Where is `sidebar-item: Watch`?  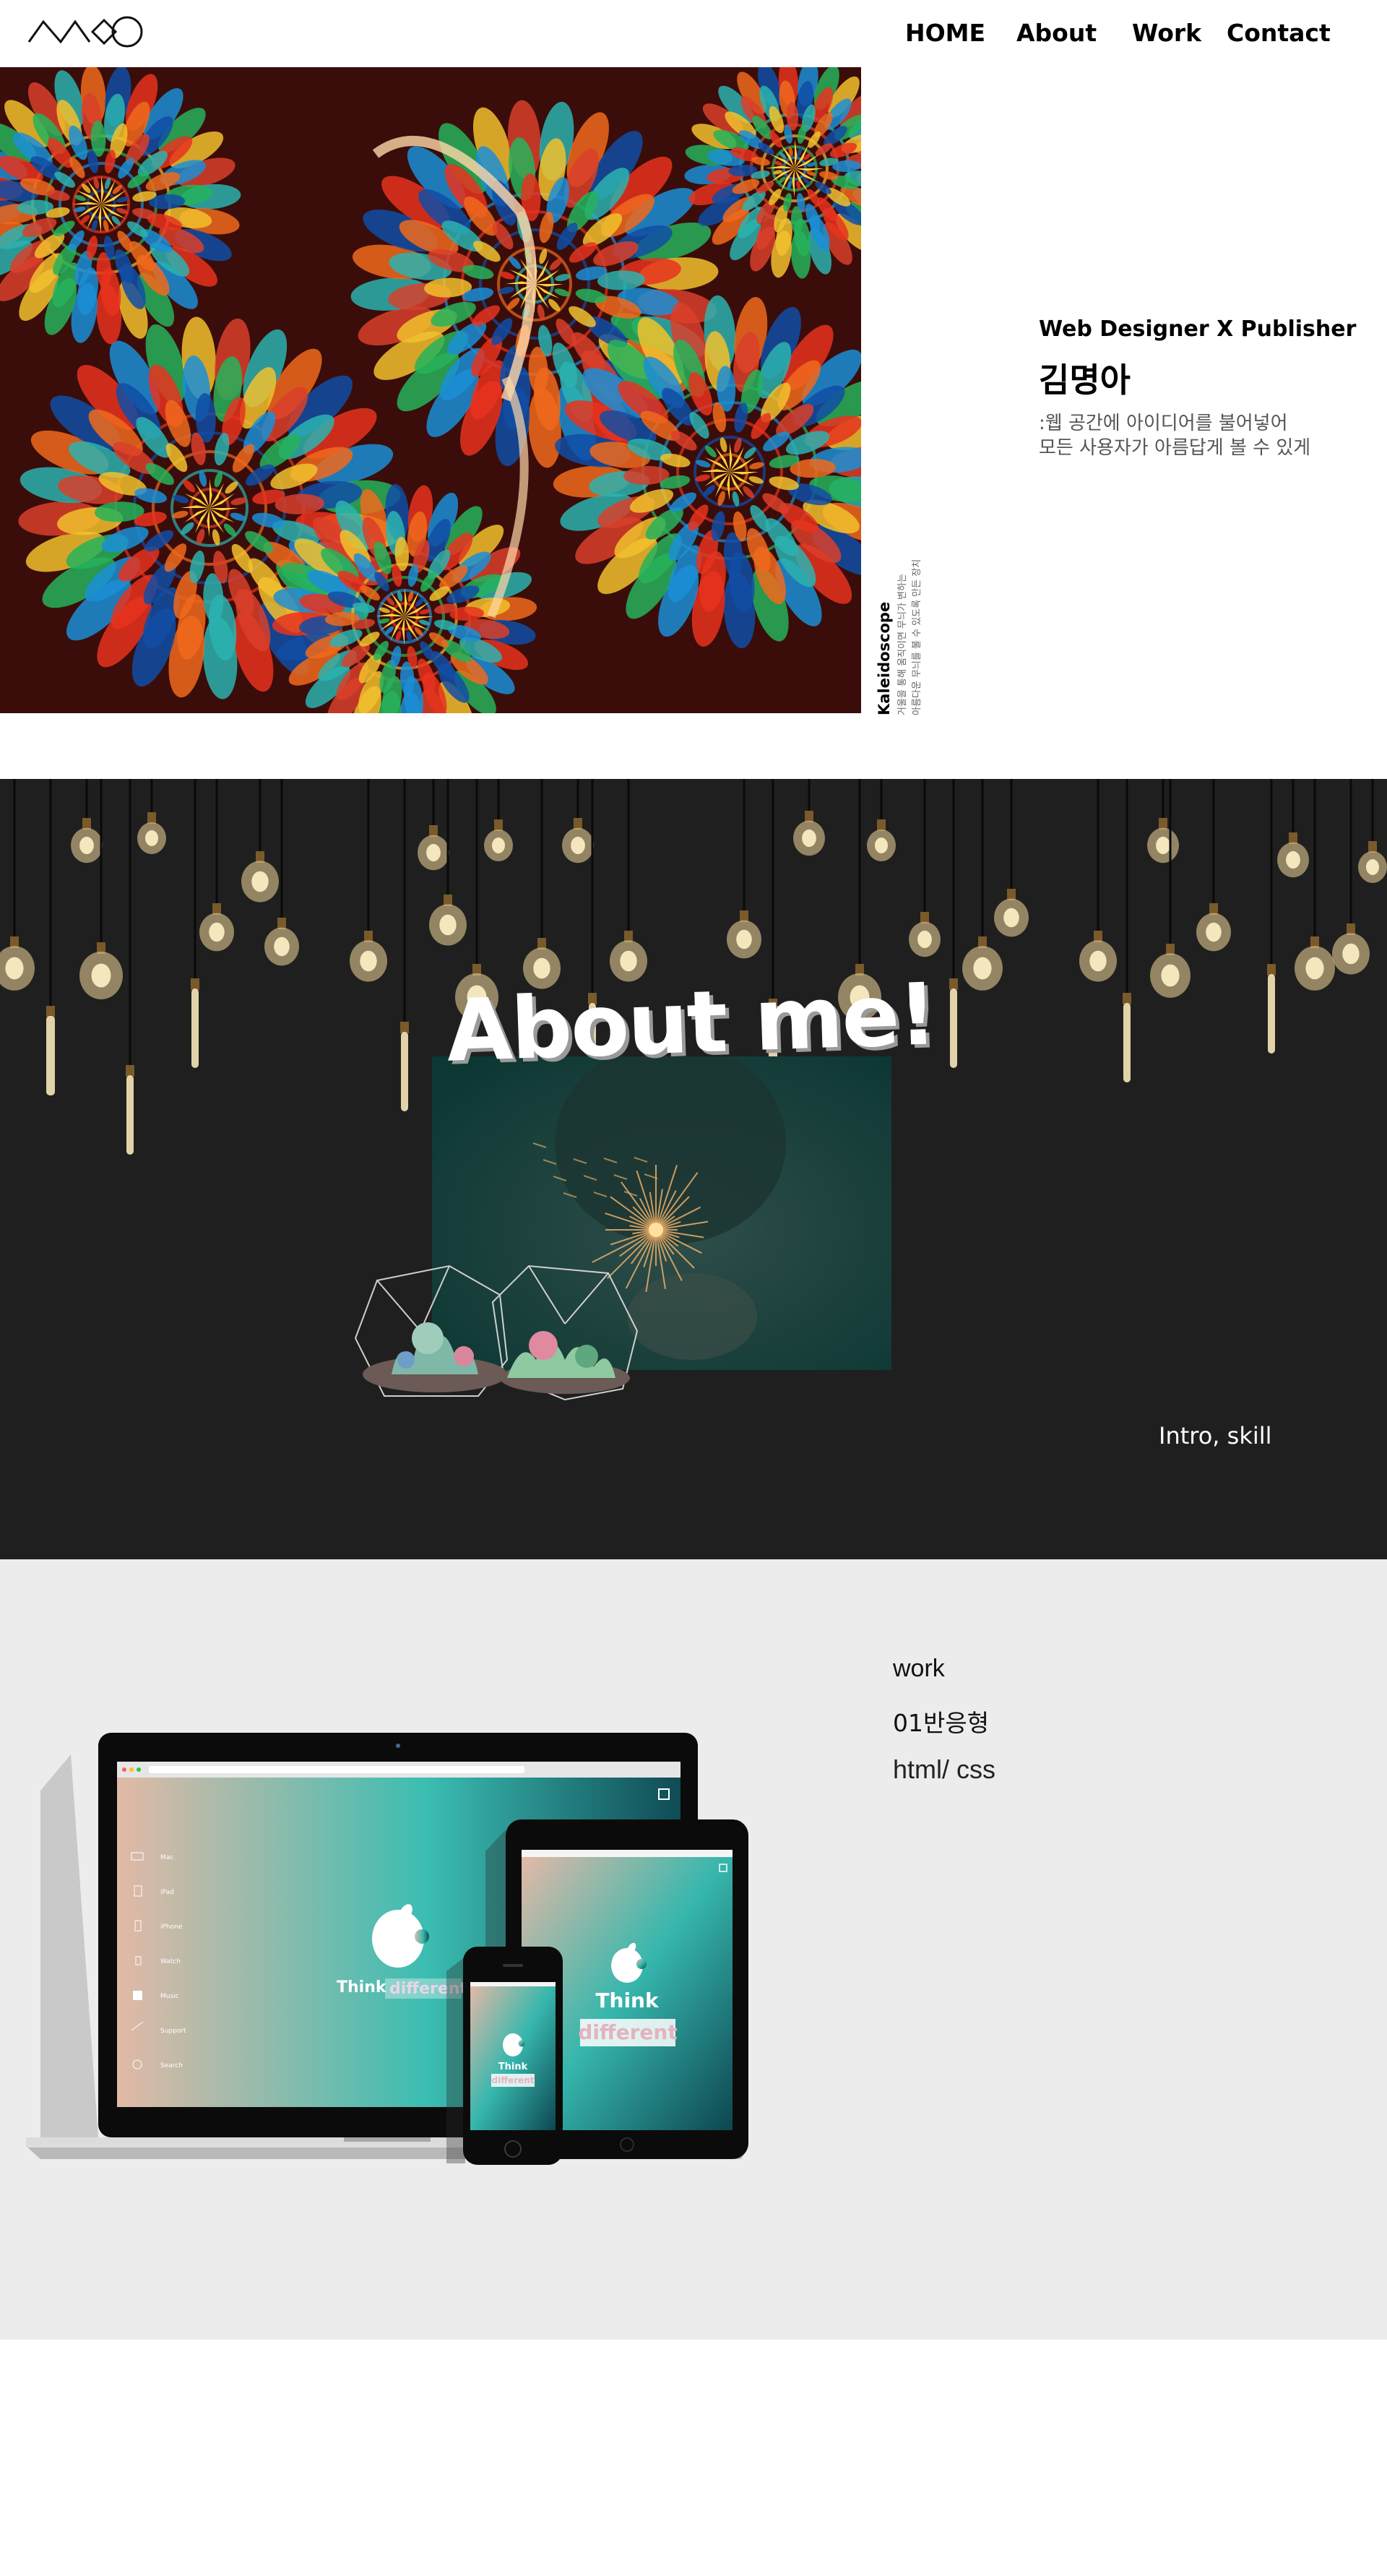
sidebar-item: Watch is located at coordinates (170, 1961).